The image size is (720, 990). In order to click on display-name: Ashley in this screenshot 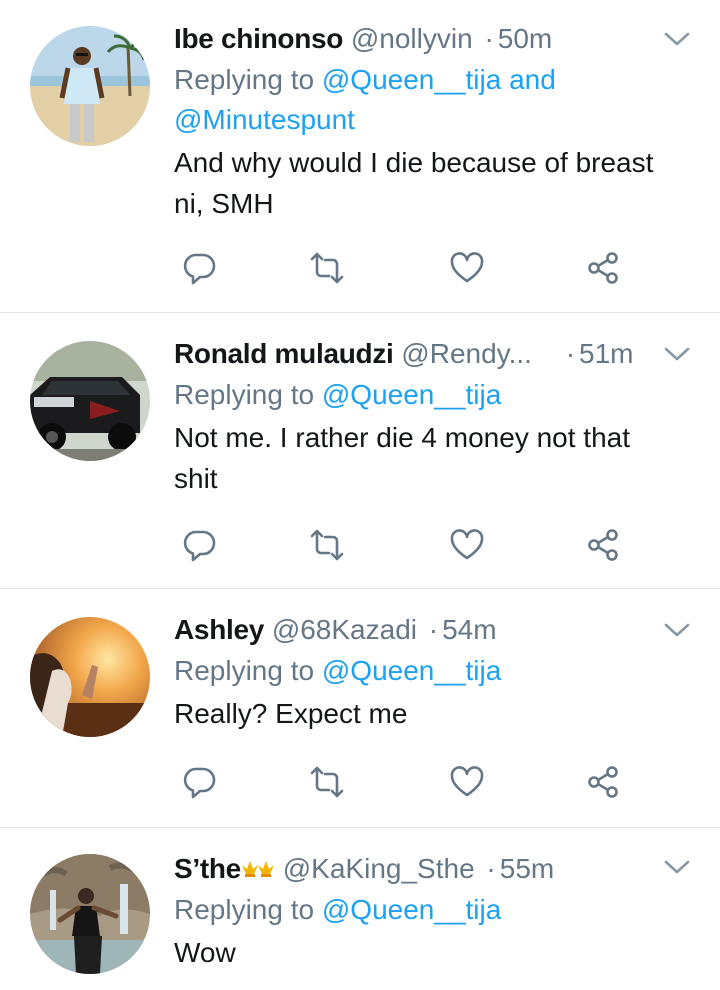, I will do `click(219, 629)`.